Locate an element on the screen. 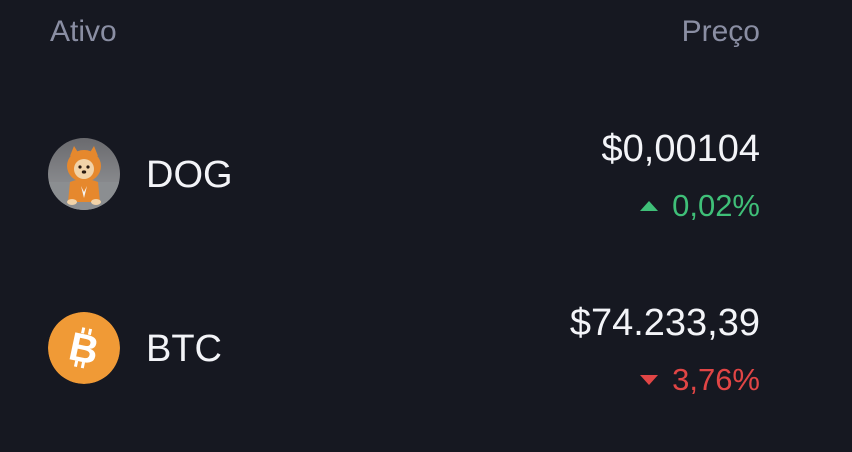 The height and width of the screenshot is (452, 852). dog-avatar-icon is located at coordinates (84, 174).